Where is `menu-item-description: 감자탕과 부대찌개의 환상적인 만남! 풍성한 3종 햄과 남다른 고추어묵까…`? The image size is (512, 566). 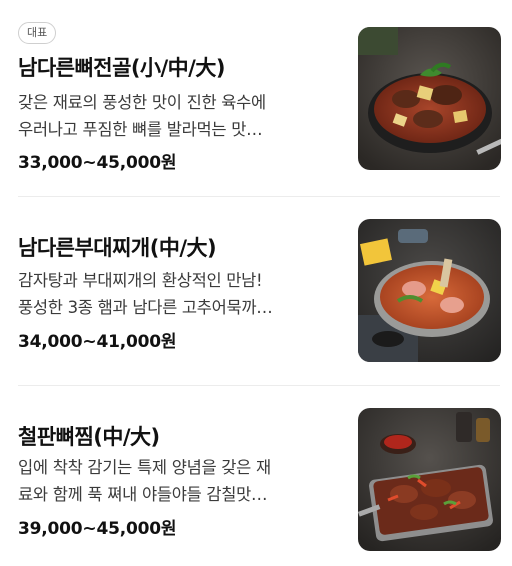 menu-item-description: 감자탕과 부대찌개의 환상적인 만남! 풍성한 3종 햄과 남다른 고추어묵까… is located at coordinates (177, 294).